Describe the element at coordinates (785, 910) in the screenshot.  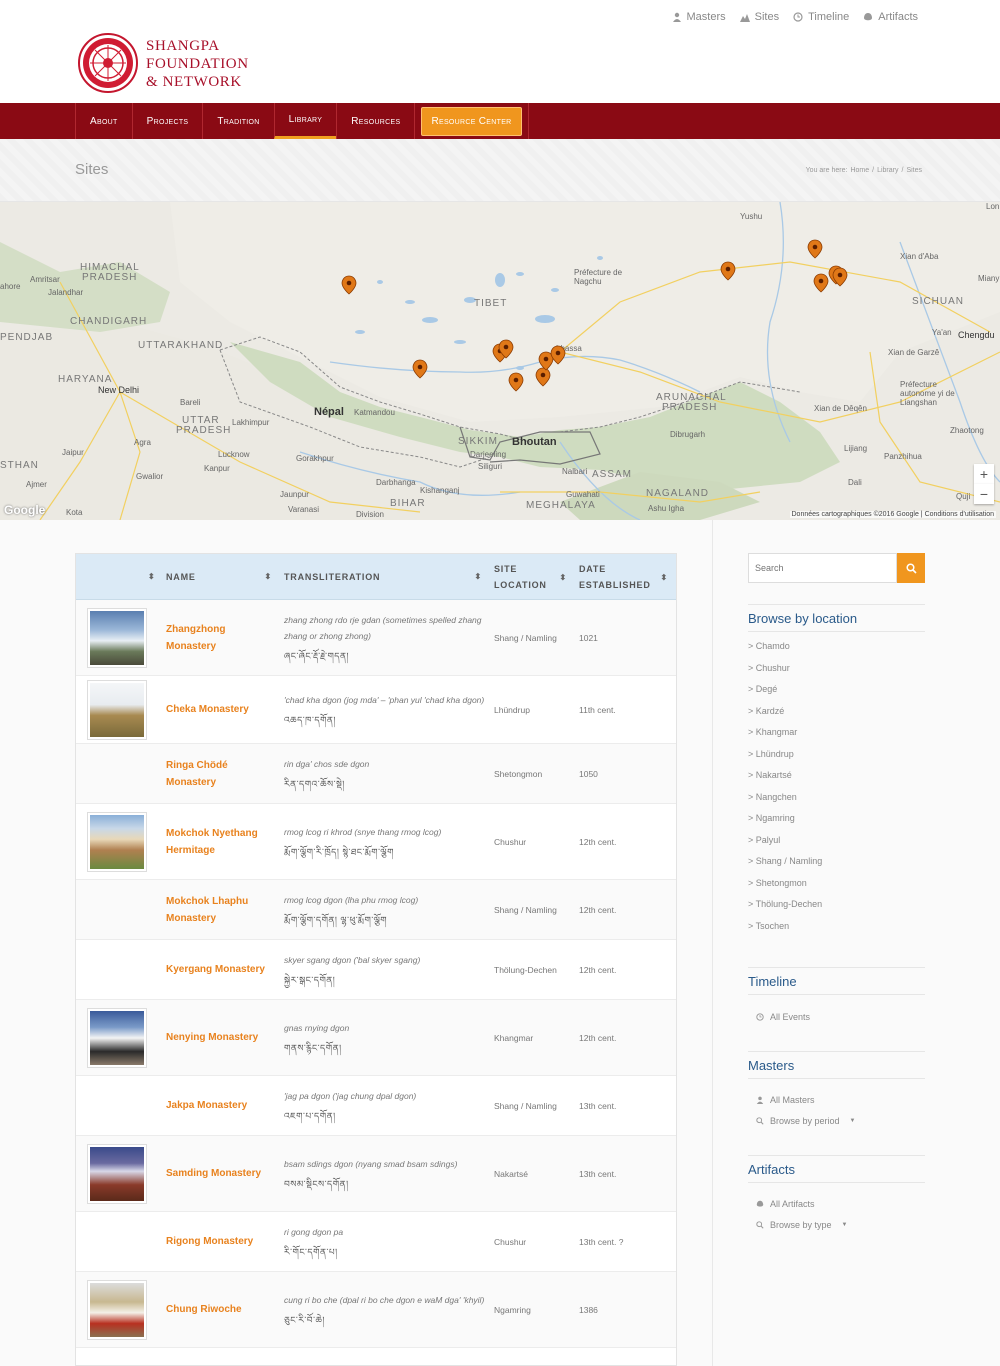
I see `location-link: > Thölung-Dechen` at that location.